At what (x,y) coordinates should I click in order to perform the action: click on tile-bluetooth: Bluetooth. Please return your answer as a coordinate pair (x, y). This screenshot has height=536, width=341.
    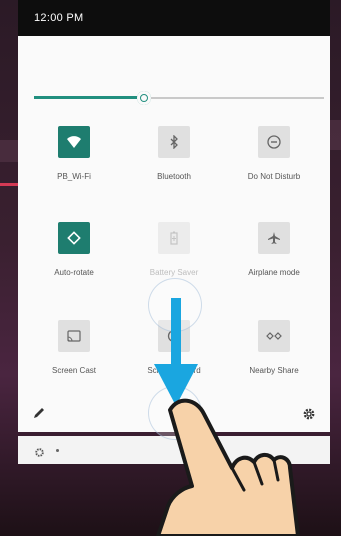
    Looking at the image, I should click on (174, 161).